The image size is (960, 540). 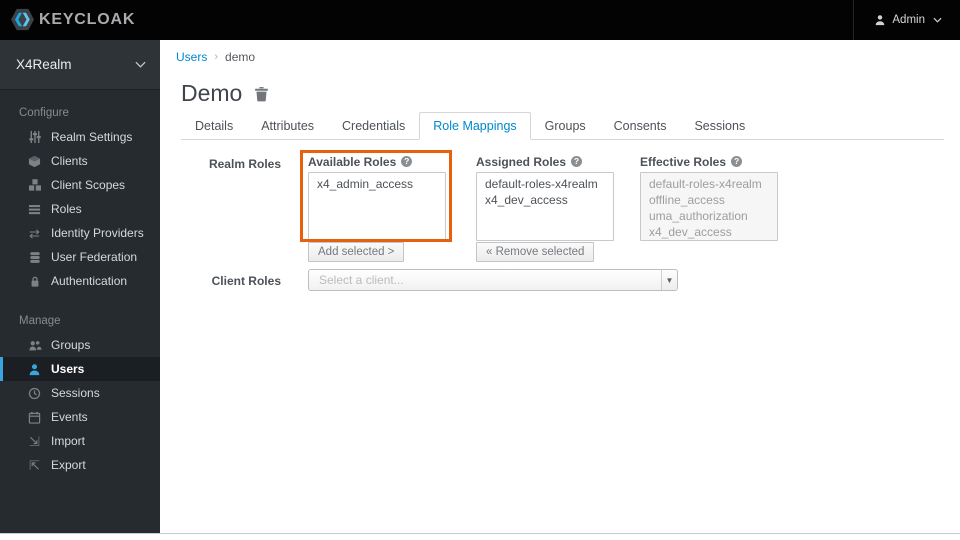 I want to click on sidebar-item-label: Clients, so click(x=69, y=161).